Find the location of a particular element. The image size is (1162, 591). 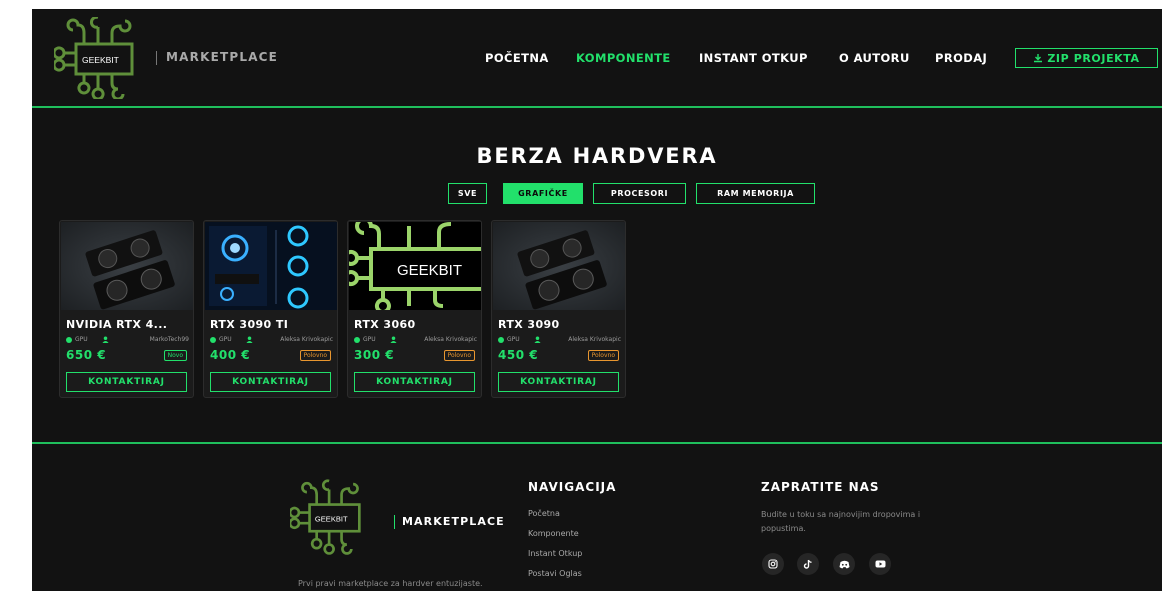

product-title: RTX 3090 is located at coordinates (529, 324).